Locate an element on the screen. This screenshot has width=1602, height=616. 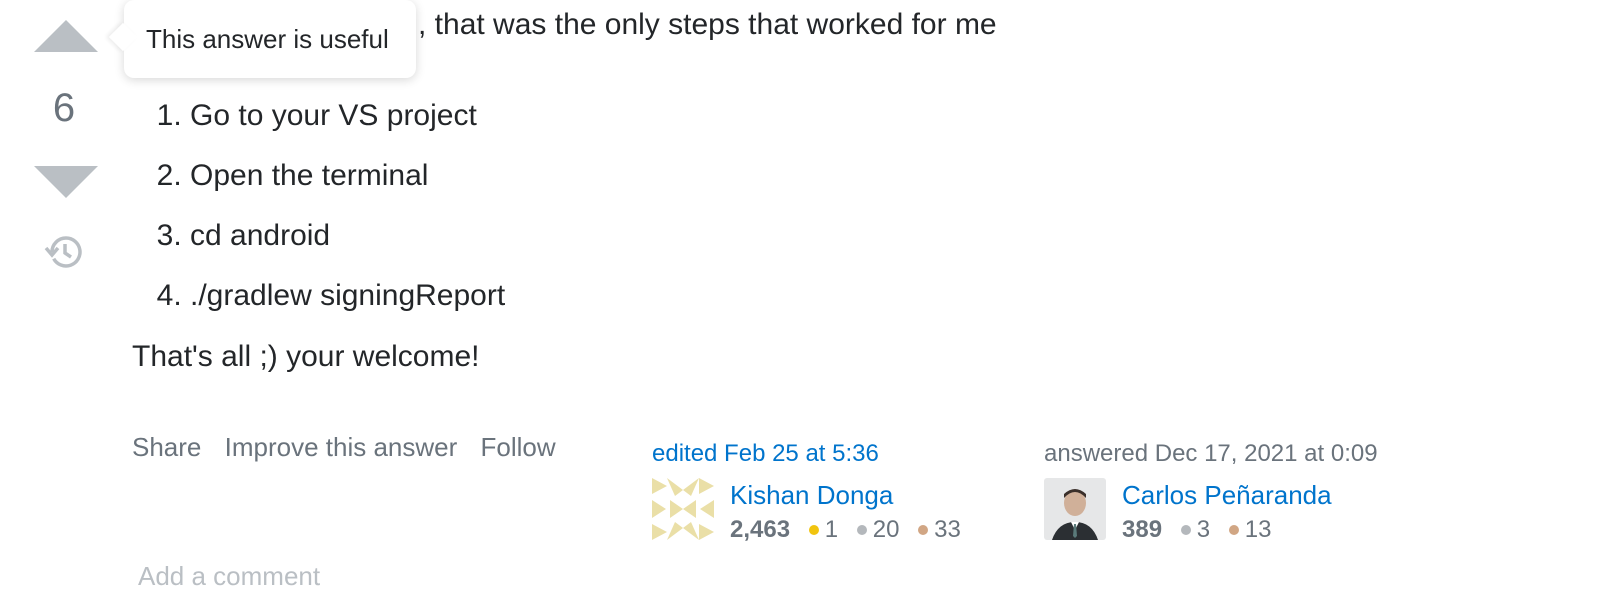
silver-badge-count: 20 is located at coordinates (886, 529).